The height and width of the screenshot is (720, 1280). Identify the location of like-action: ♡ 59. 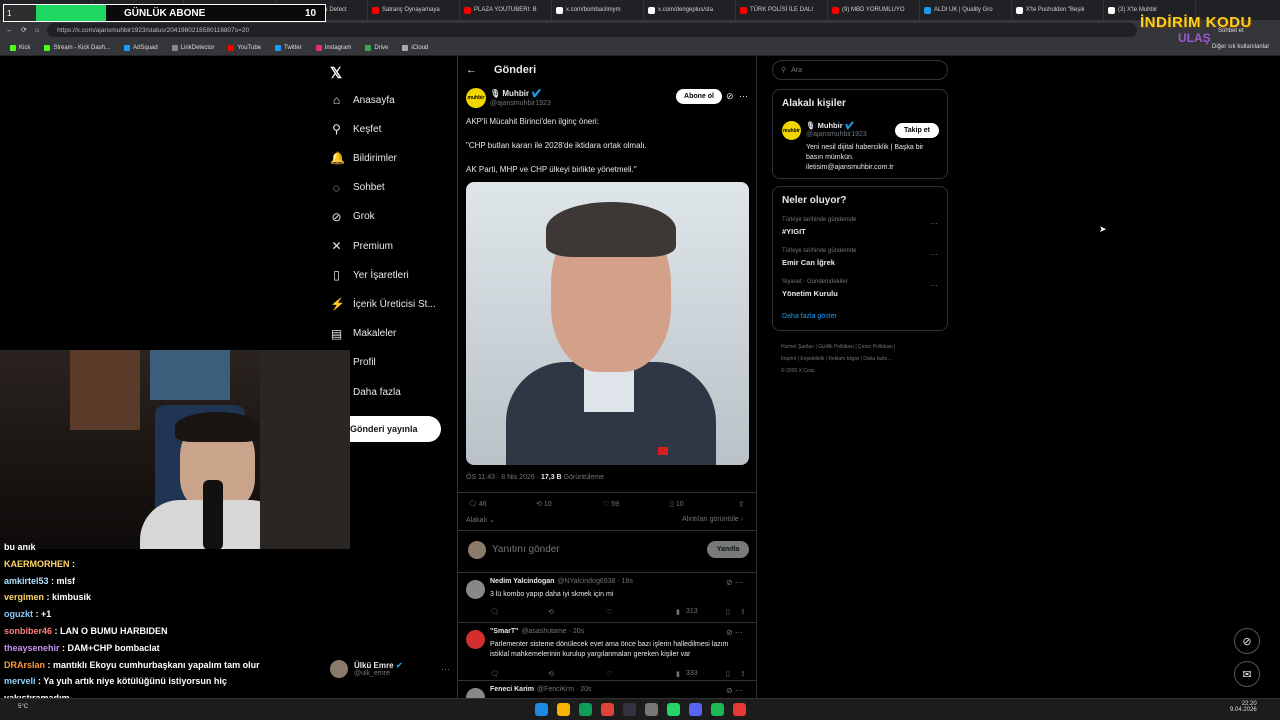
(611, 504).